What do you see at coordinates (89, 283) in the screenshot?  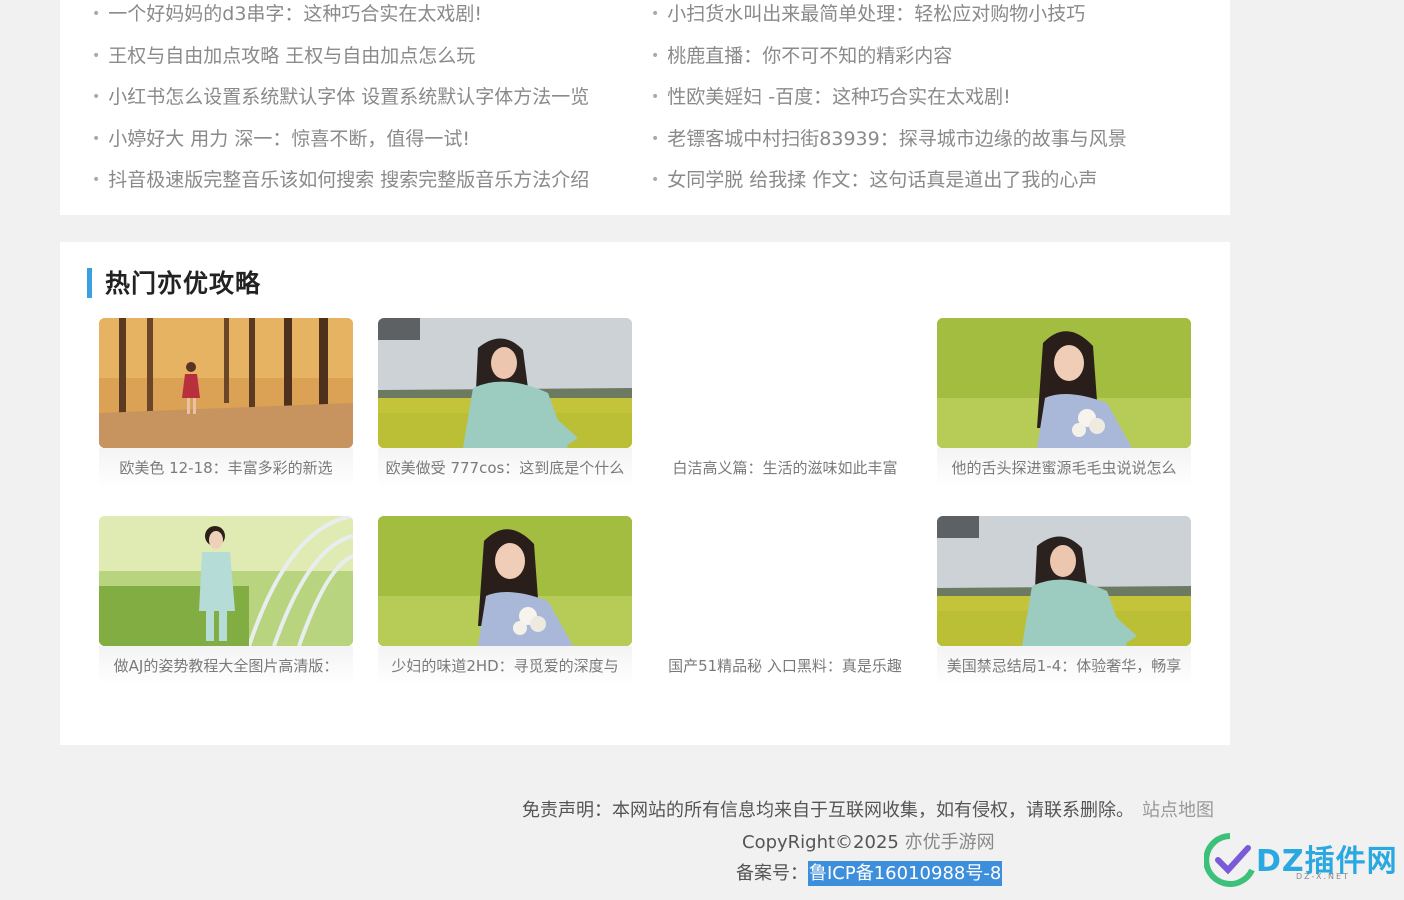 I see `section-accent-bar` at bounding box center [89, 283].